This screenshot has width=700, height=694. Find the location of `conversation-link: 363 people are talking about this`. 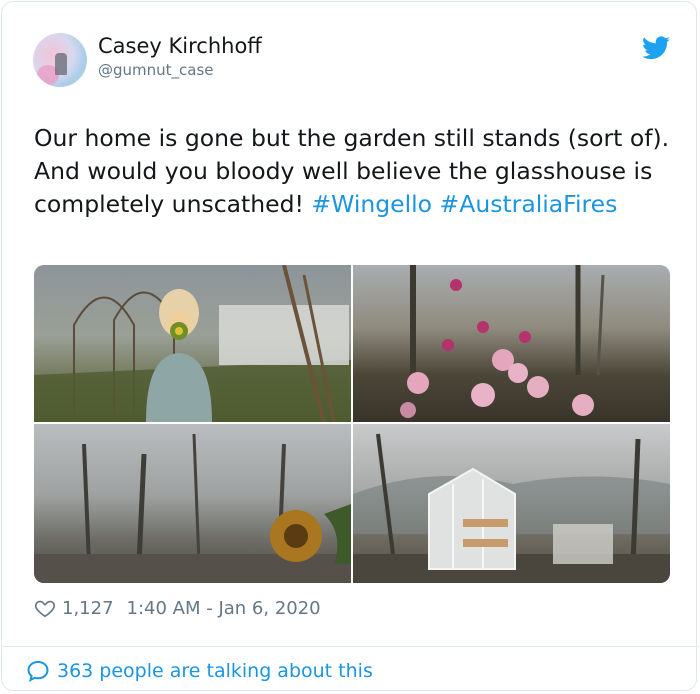

conversation-link: 363 people are talking about this is located at coordinates (199, 671).